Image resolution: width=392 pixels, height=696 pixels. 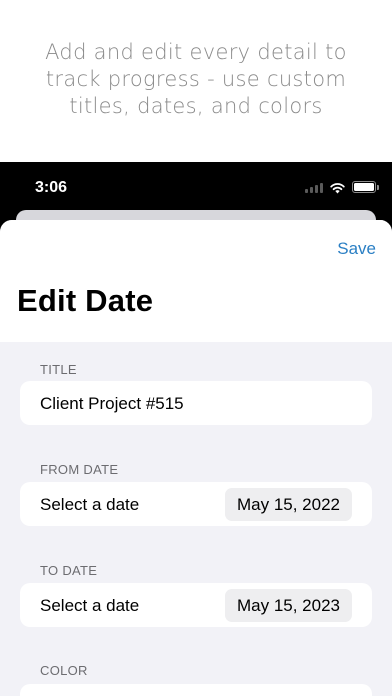 What do you see at coordinates (196, 605) in the screenshot?
I see `to-date-row: Select a date May 15, 2023` at bounding box center [196, 605].